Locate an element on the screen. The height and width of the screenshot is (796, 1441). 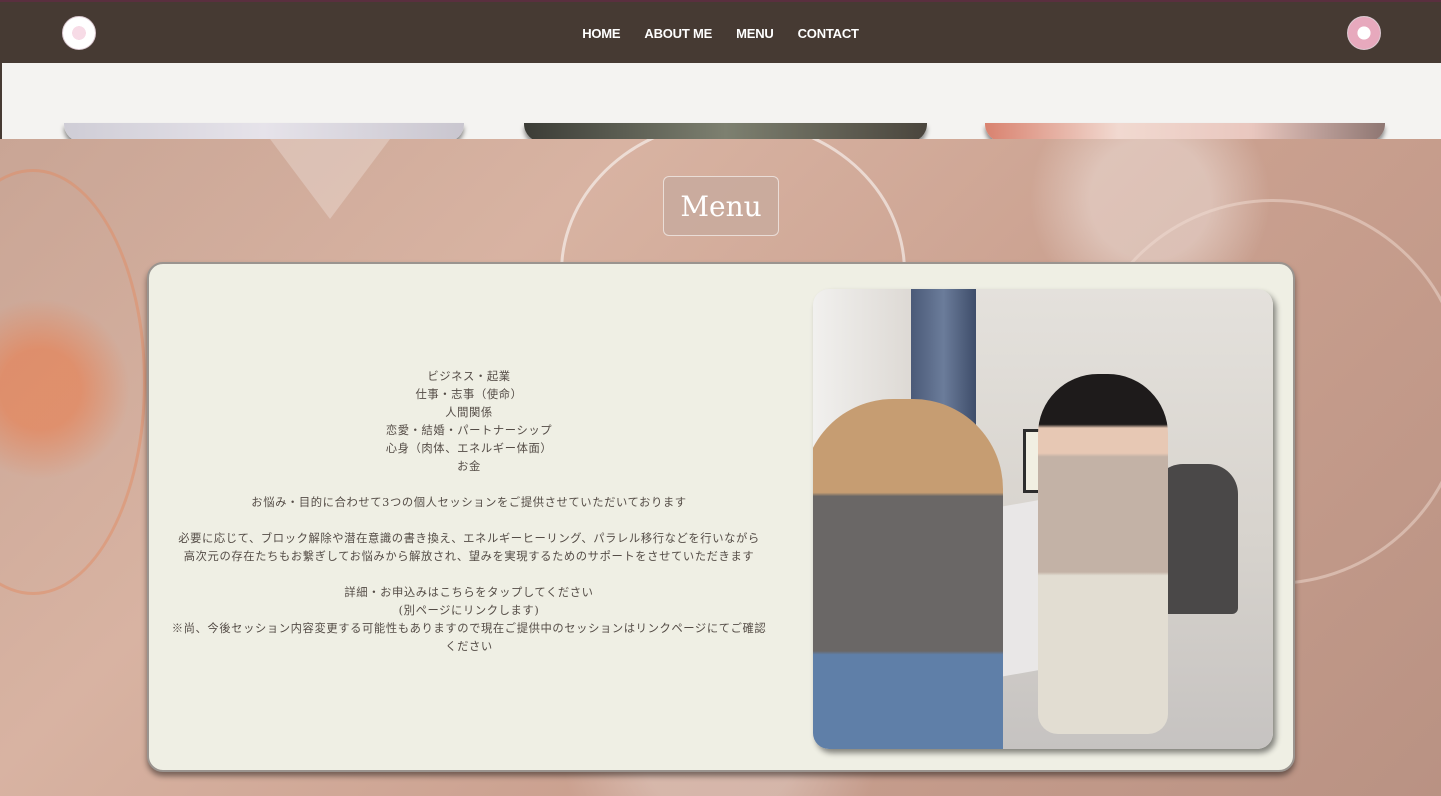
topic-line: 仕事・志事（使命） is located at coordinates (469, 394).